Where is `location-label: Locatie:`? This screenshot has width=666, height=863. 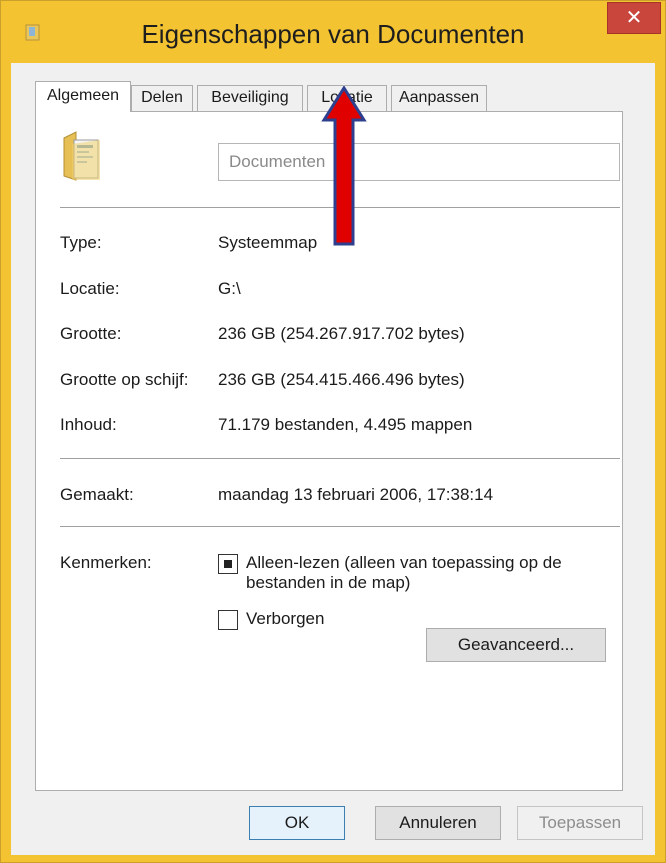 location-label: Locatie: is located at coordinates (90, 288).